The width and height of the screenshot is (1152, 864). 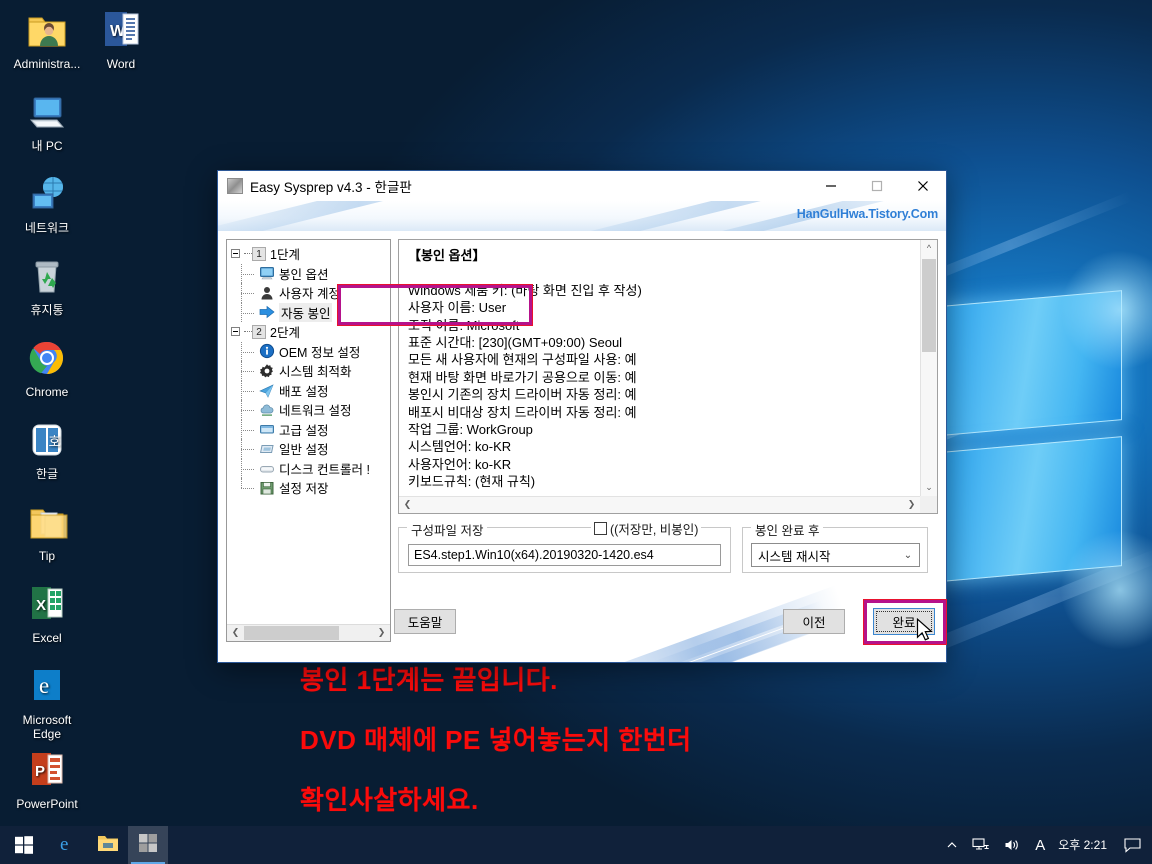 I want to click on tree-item-oem-info: OEM 정보 설정, so click(x=310, y=351).